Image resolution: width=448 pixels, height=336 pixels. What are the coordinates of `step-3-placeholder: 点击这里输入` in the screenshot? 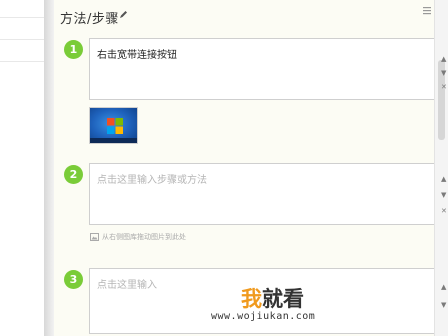 It's located at (127, 285).